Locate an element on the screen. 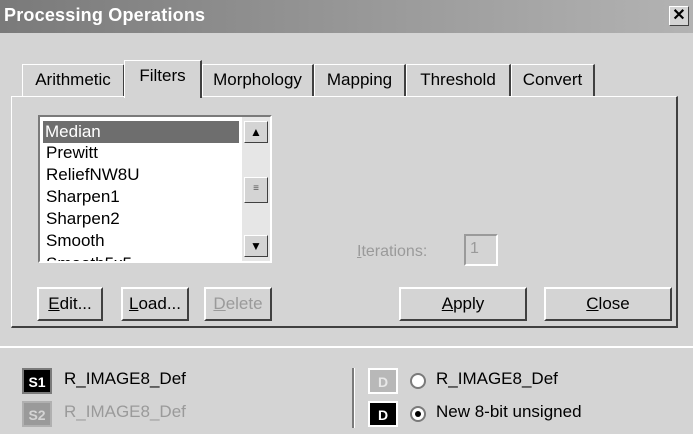 This screenshot has width=693, height=434. dest-new-icon: D is located at coordinates (383, 414).